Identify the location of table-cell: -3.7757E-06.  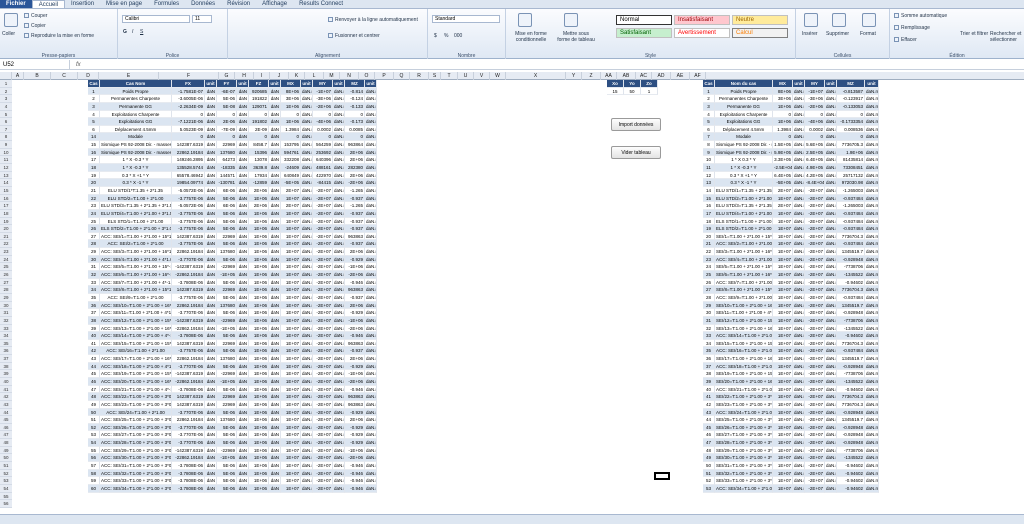
(188, 198).